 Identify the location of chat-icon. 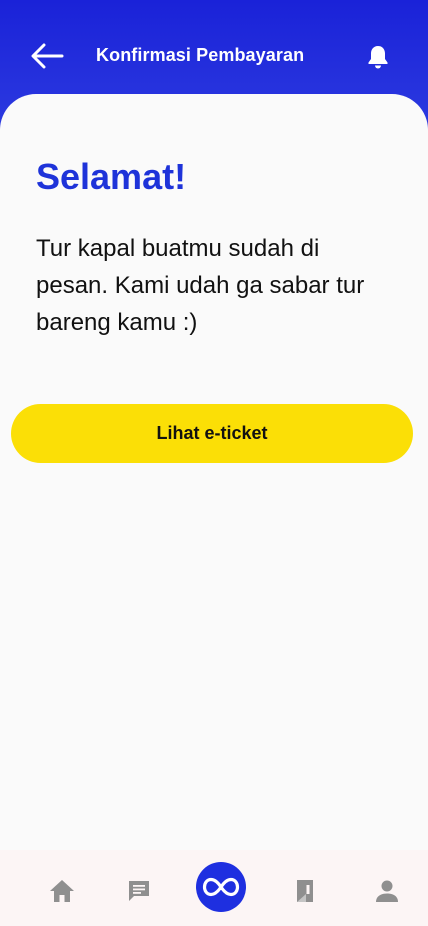
(139, 891).